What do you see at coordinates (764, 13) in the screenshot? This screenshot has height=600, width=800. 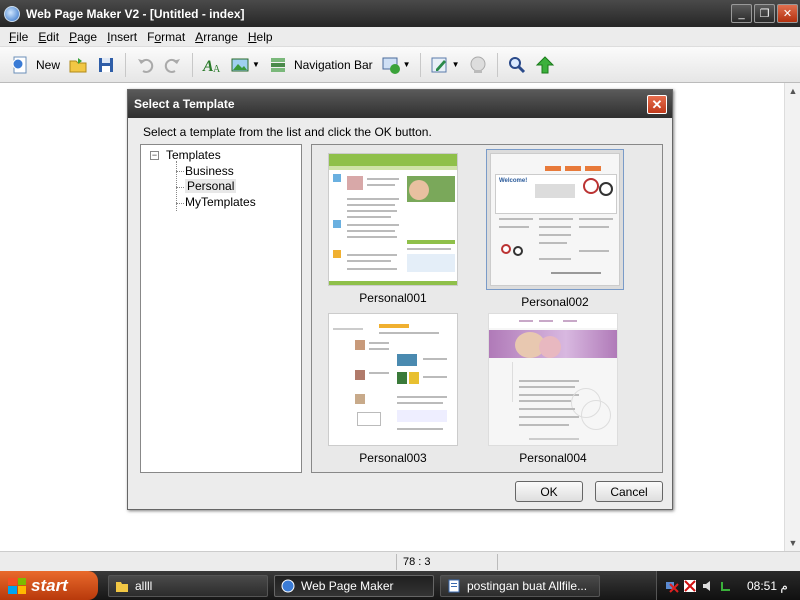 I see `restore-button: ❐` at bounding box center [764, 13].